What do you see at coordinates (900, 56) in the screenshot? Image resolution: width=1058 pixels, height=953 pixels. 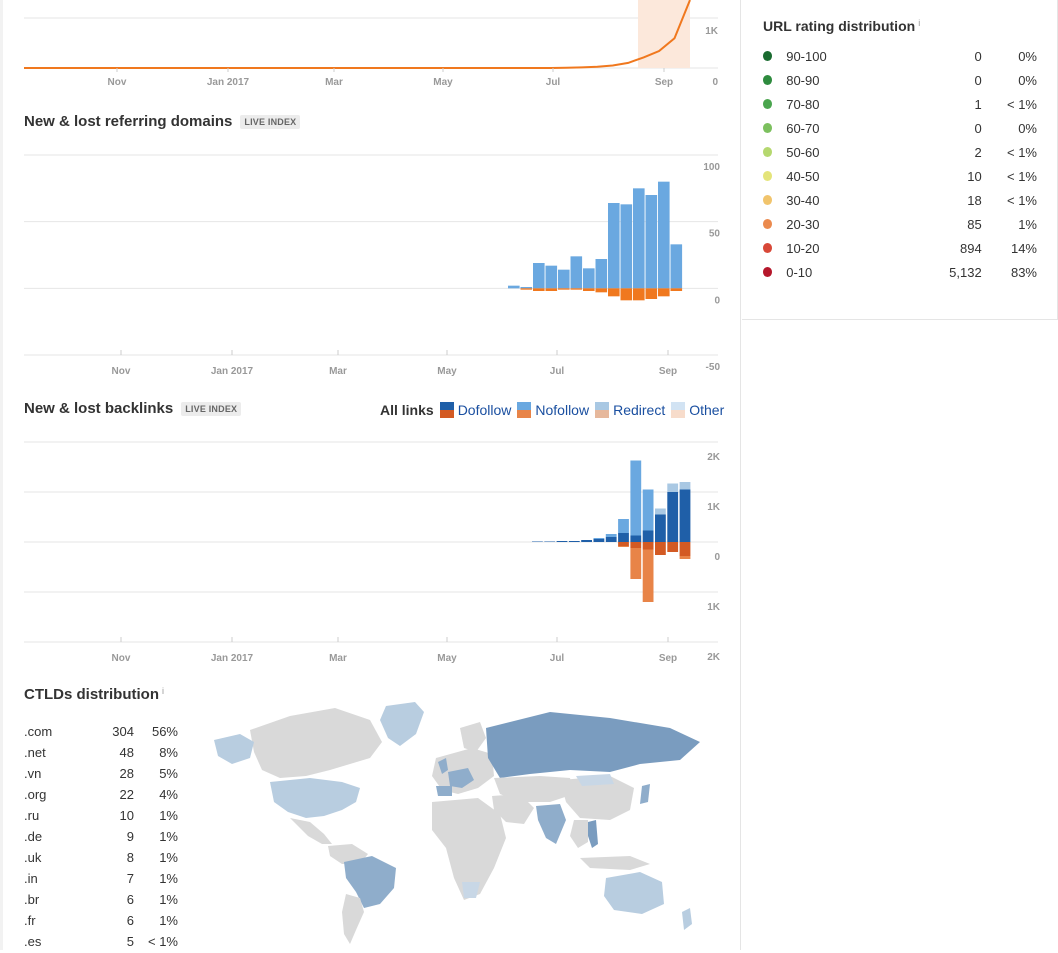 I see `url-rating-row: 90-100 0 0%` at bounding box center [900, 56].